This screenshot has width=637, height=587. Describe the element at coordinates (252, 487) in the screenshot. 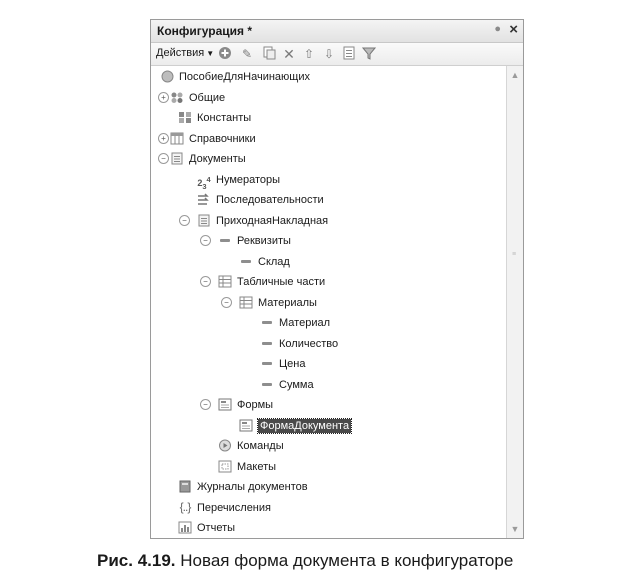

I see `tree-item-label: Журналы документов` at that location.